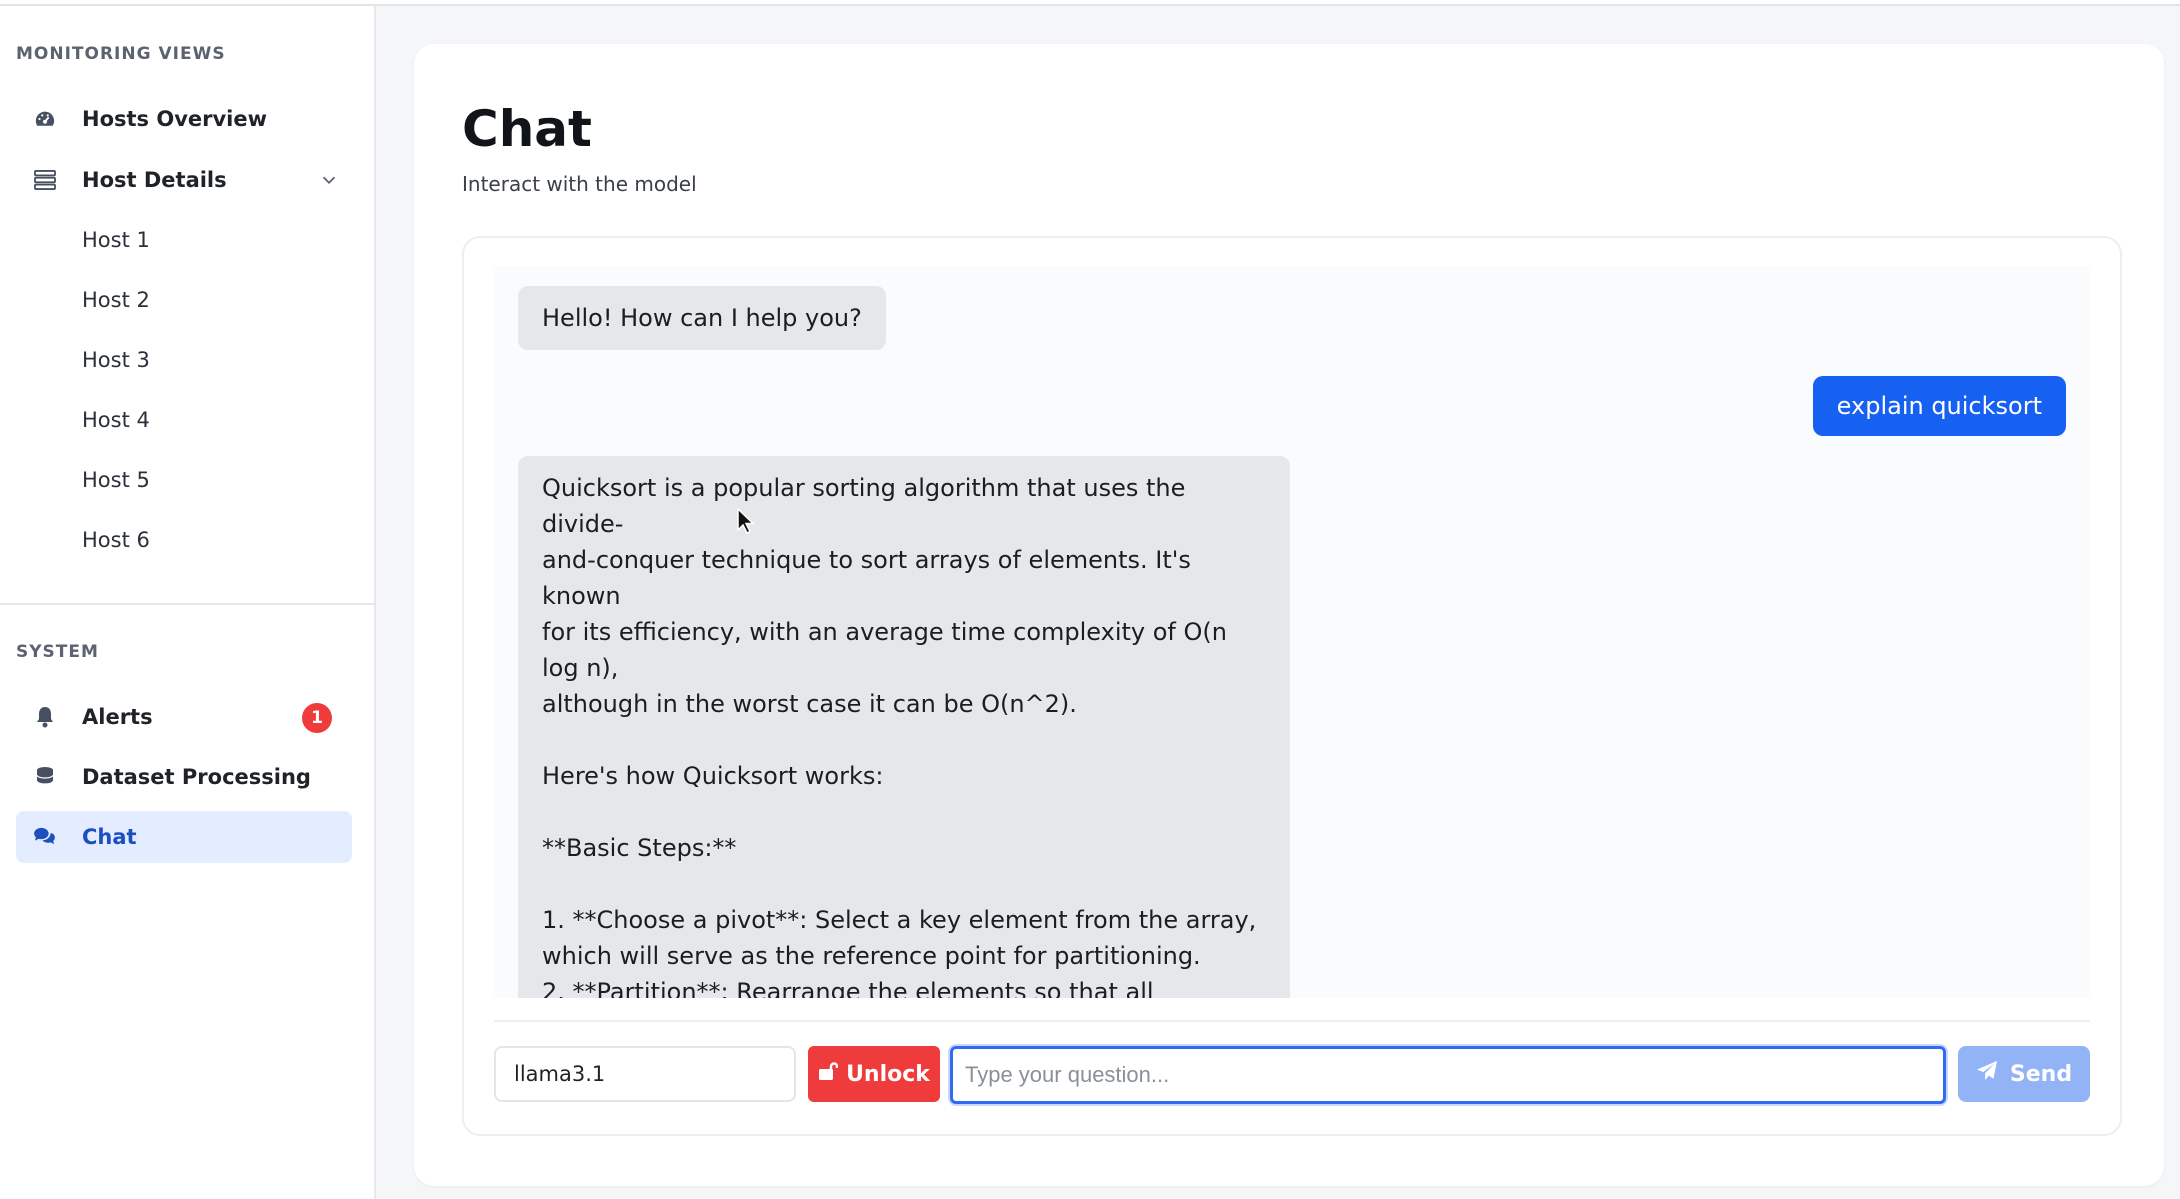 The image size is (2180, 1199). Describe the element at coordinates (116, 420) in the screenshot. I see `sidebar-item-label: Host 4` at that location.